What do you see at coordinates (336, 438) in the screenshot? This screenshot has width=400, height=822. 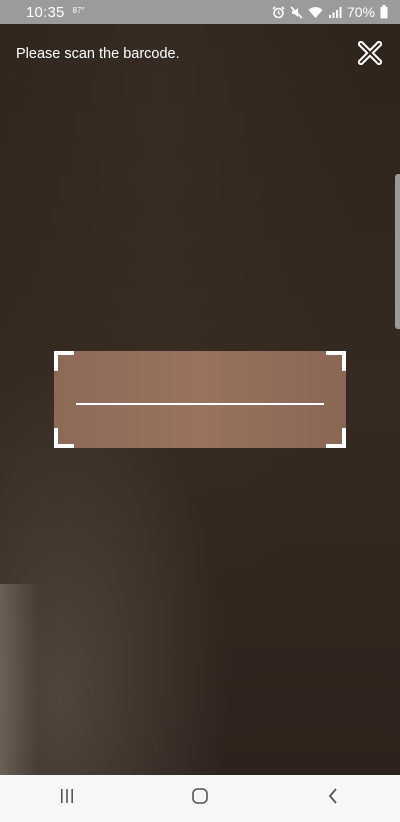 I see `frame-corner-bottom-right` at bounding box center [336, 438].